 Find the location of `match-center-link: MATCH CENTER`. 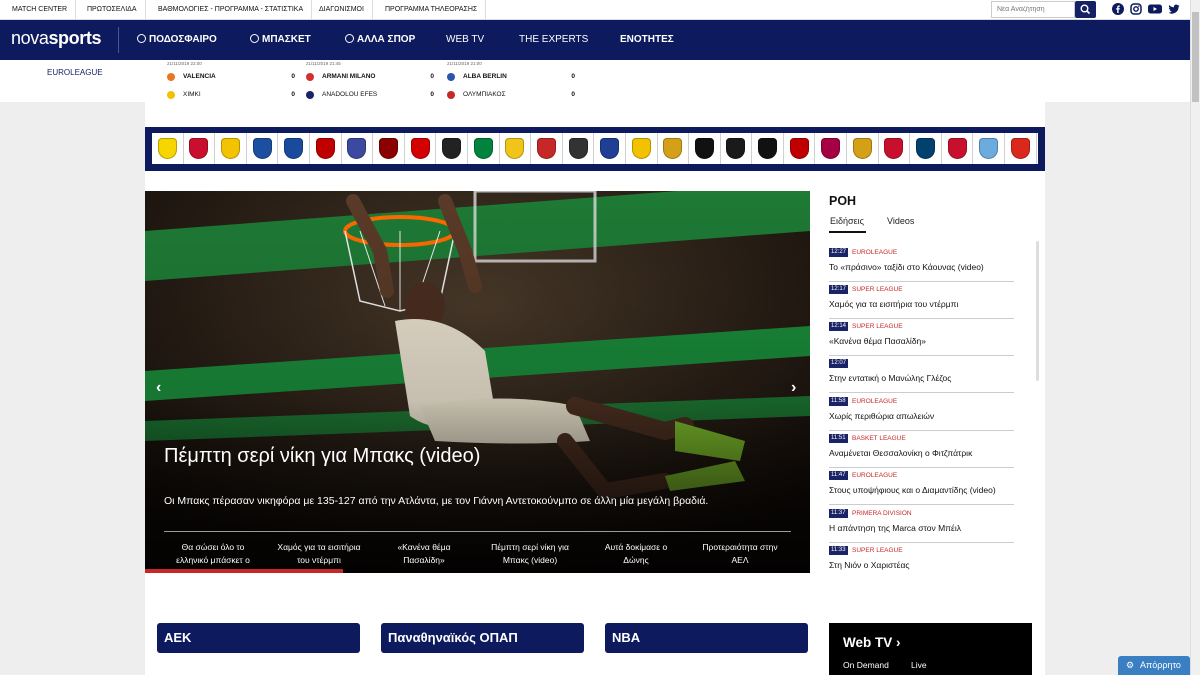

match-center-link: MATCH CENTER is located at coordinates (40, 10).